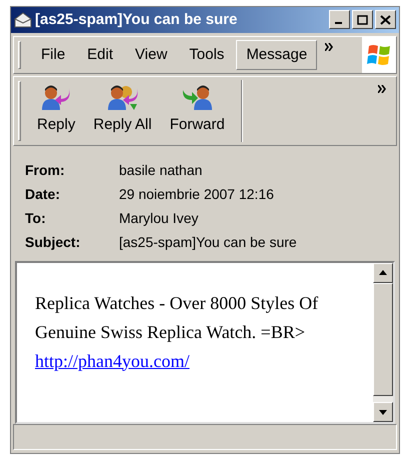 This screenshot has height=456, width=404. I want to click on close-button, so click(385, 20).